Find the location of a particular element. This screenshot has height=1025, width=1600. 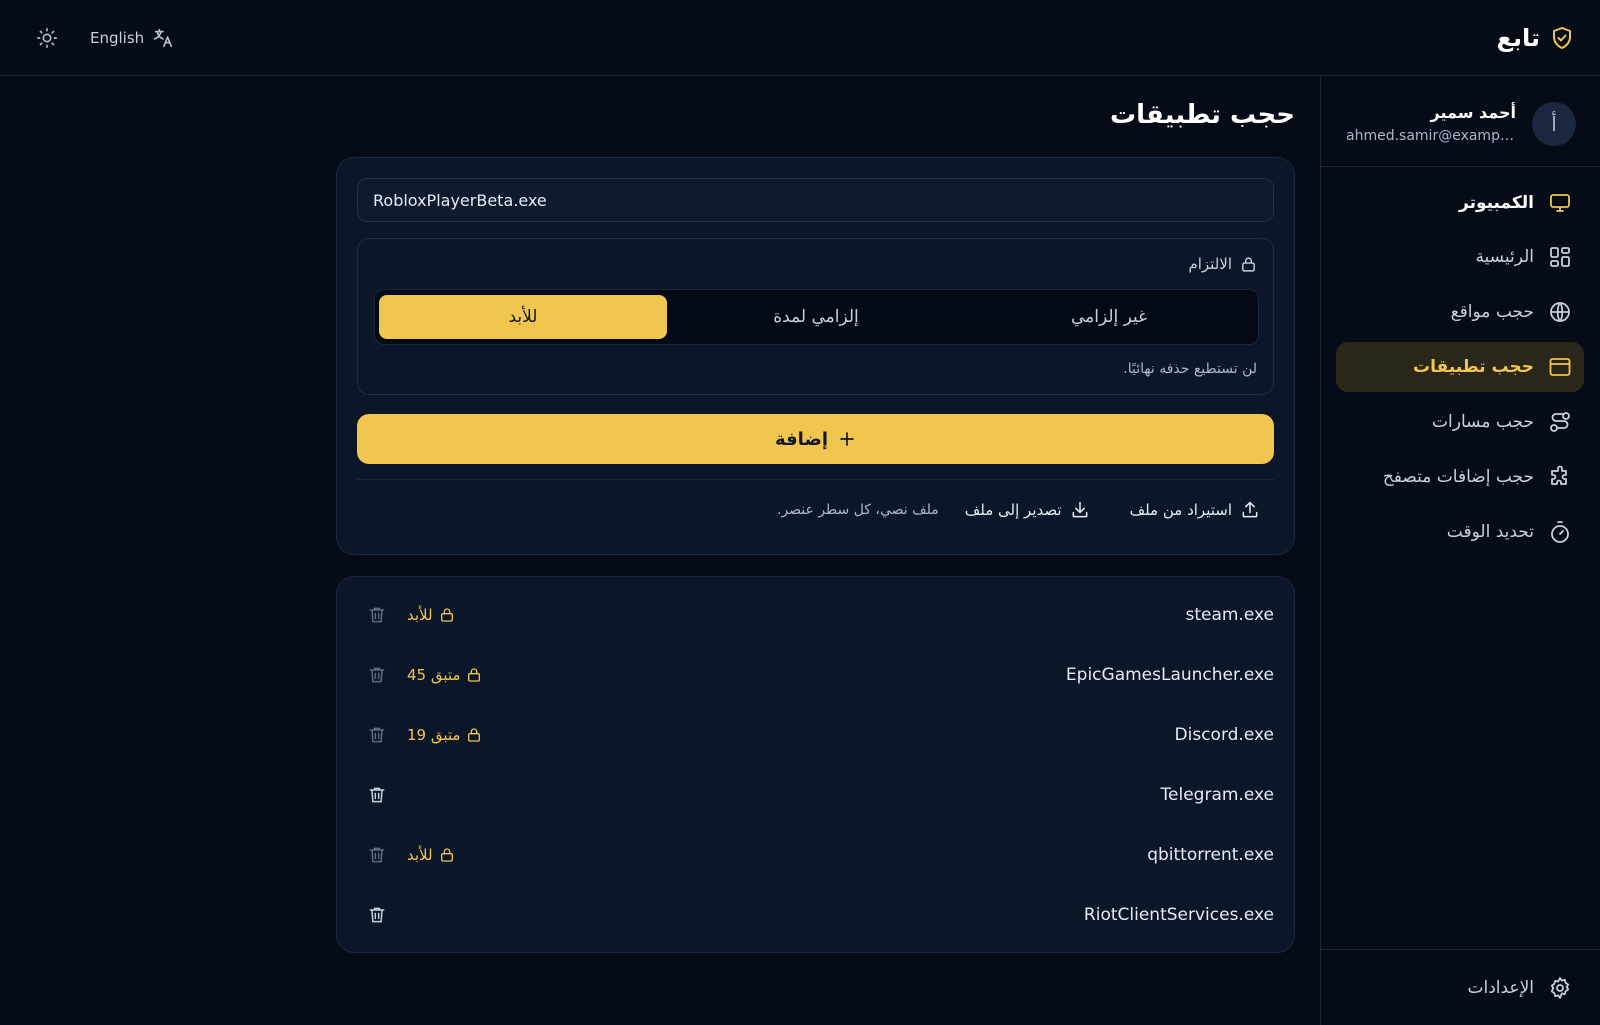

sidebar-item-block-paths: حجب مسارات is located at coordinates (1460, 422).